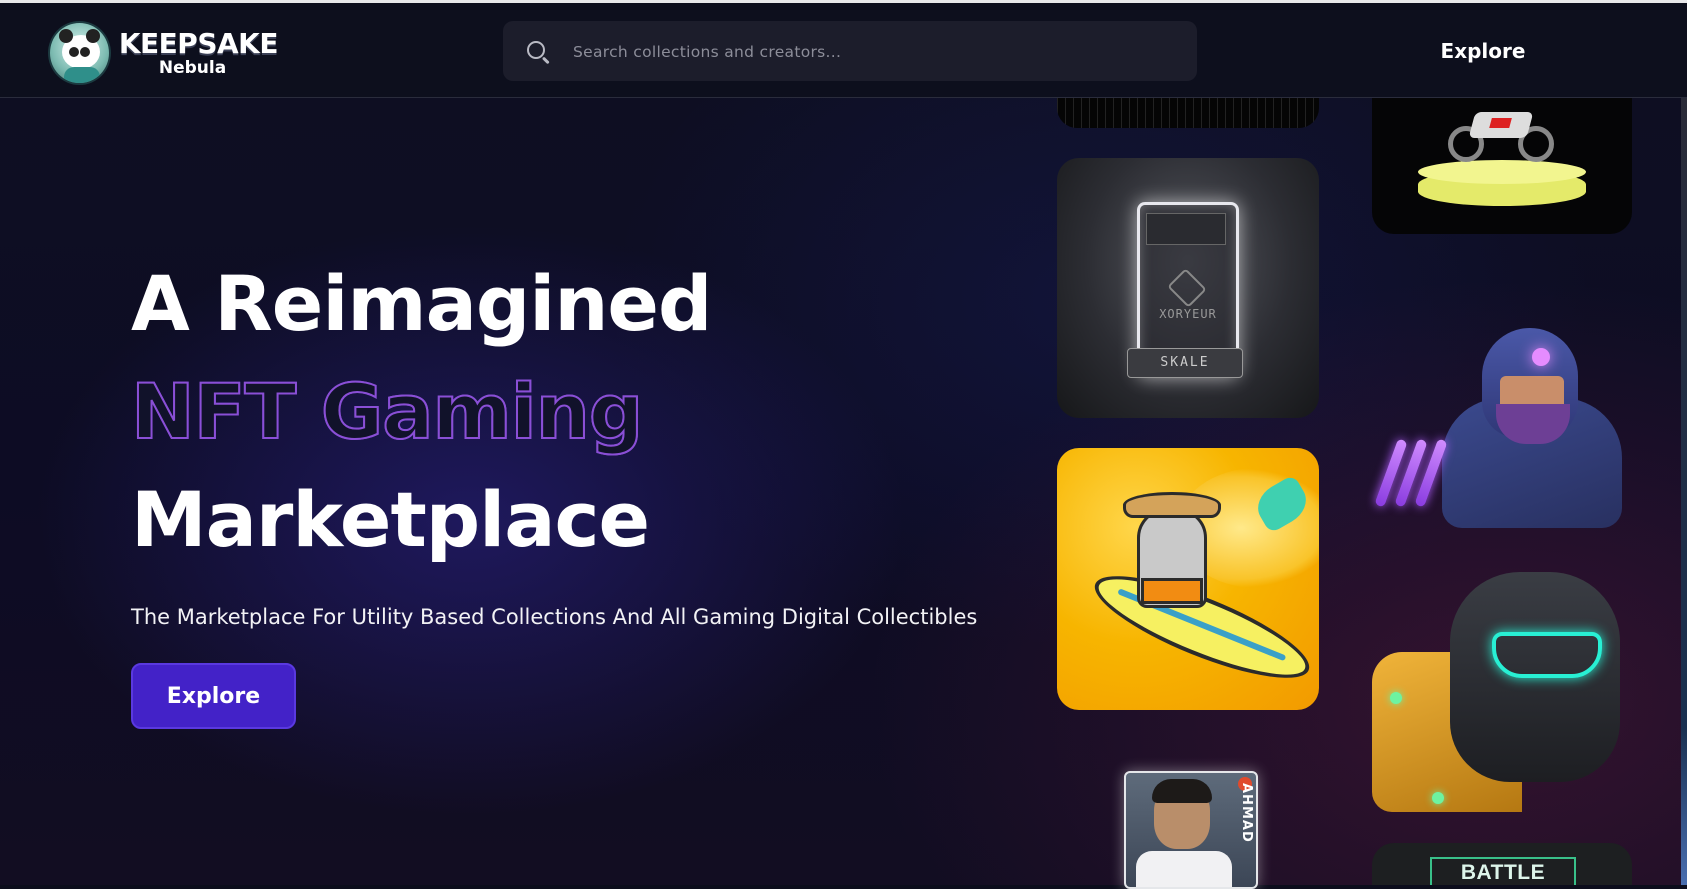 This screenshot has height=889, width=1687. I want to click on gem-icon, so click(1541, 357).